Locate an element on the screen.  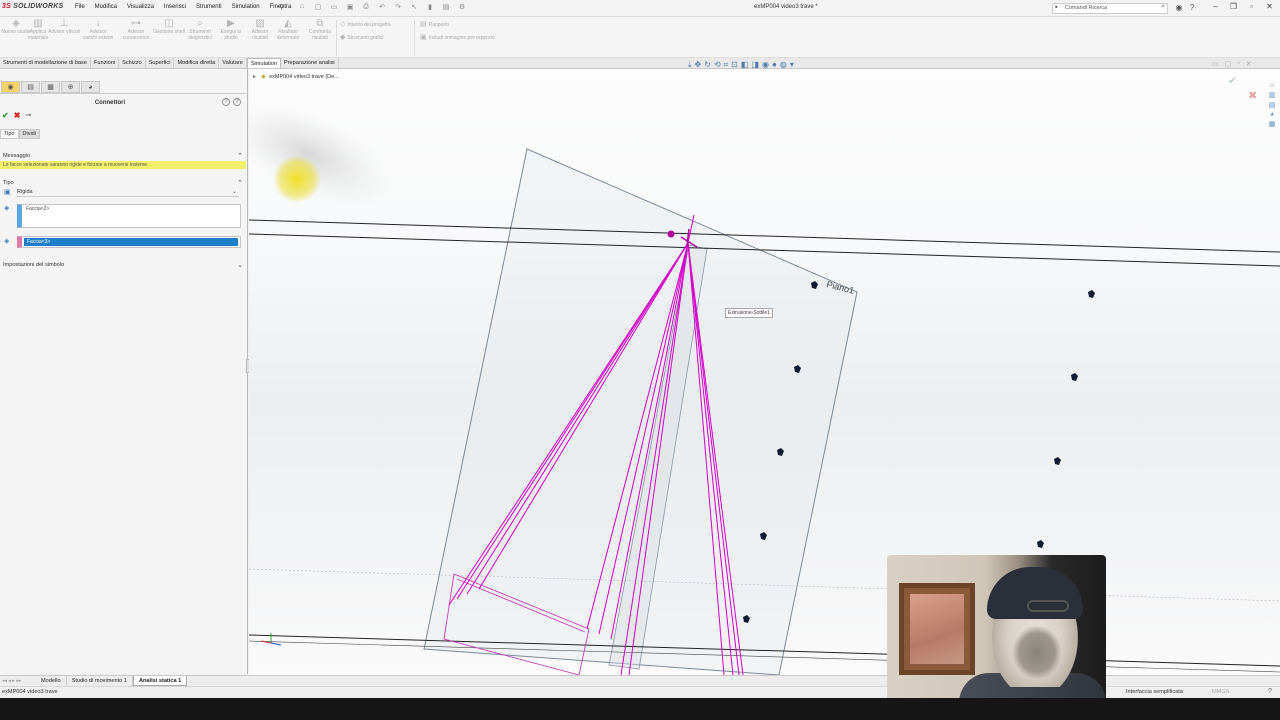
tab-simulation: Simulation is located at coordinates (263, 63).